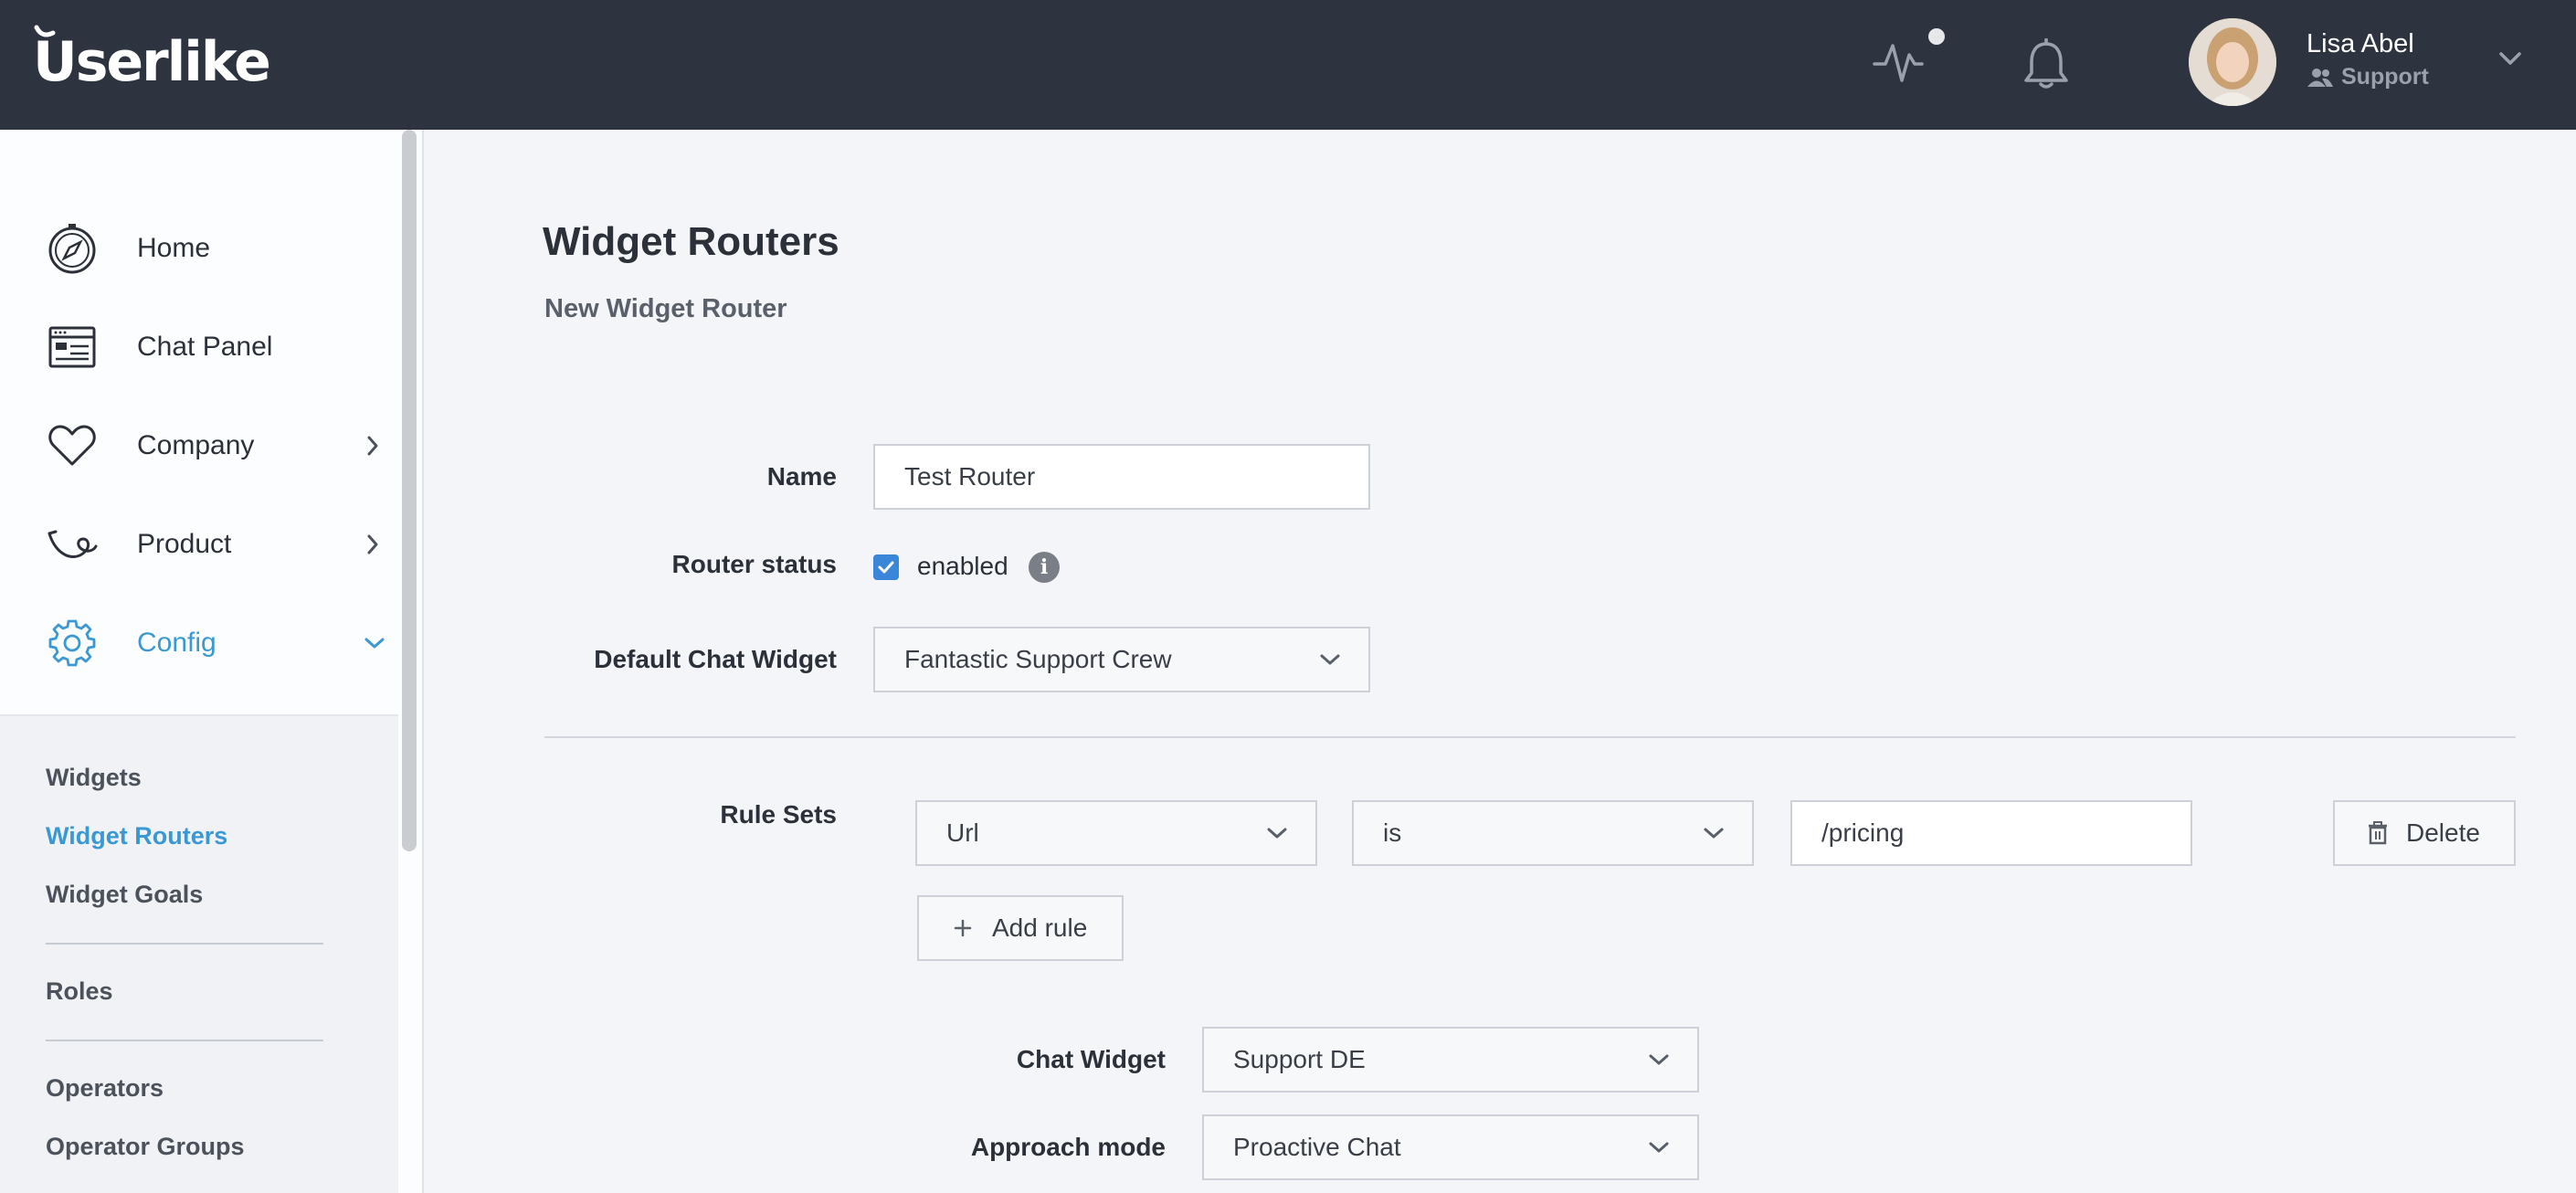 The image size is (2576, 1193). Describe the element at coordinates (962, 566) in the screenshot. I see `router-status-option: enabled` at that location.